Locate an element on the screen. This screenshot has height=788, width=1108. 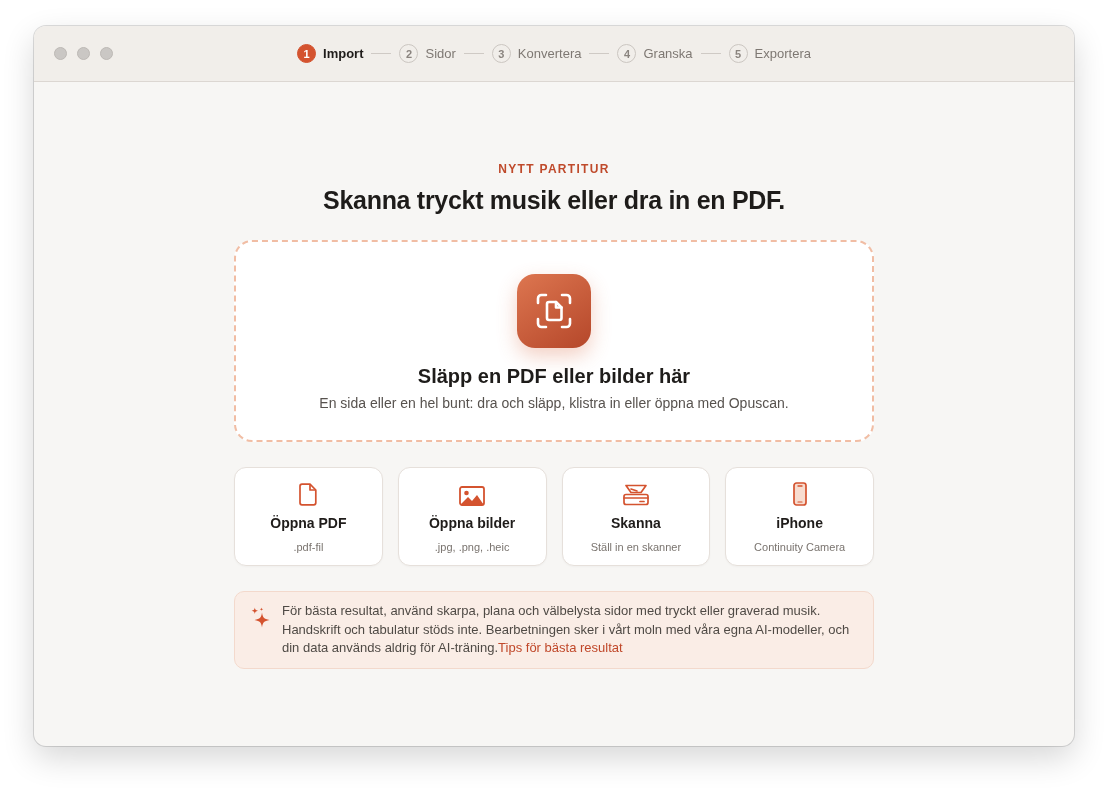
tips-link: Tips för bästa resultat is located at coordinates (560, 647).